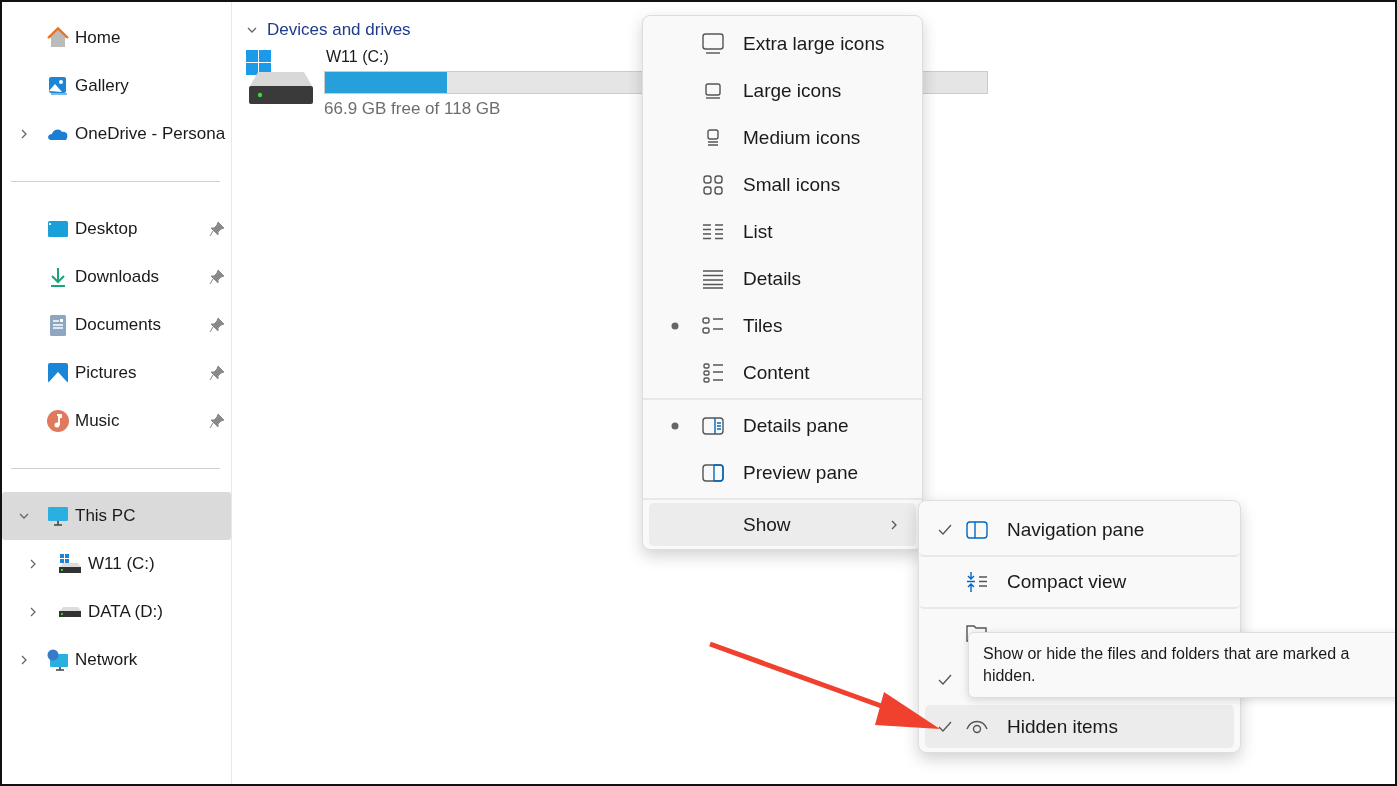  What do you see at coordinates (357, 57) in the screenshot?
I see `drive-name: W11 (C:)` at bounding box center [357, 57].